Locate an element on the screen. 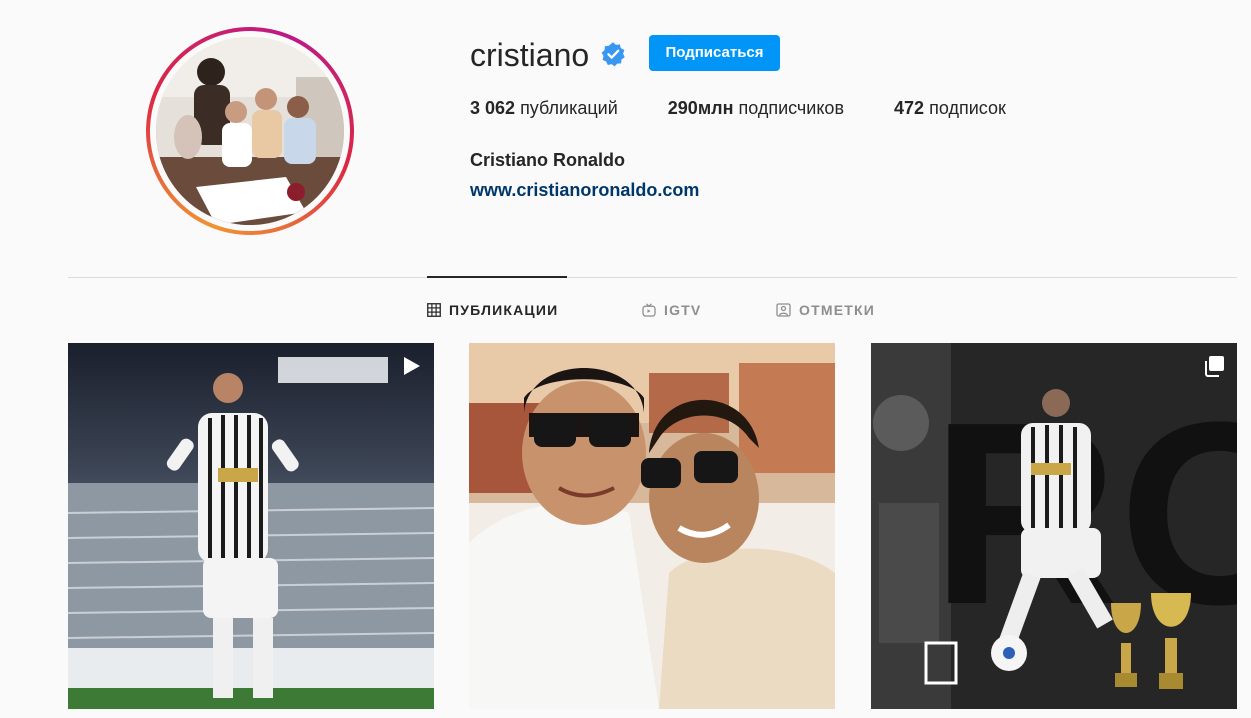 This screenshot has height=718, width=1251. tab-tagged-label: ОТМЕТКИ is located at coordinates (837, 310).